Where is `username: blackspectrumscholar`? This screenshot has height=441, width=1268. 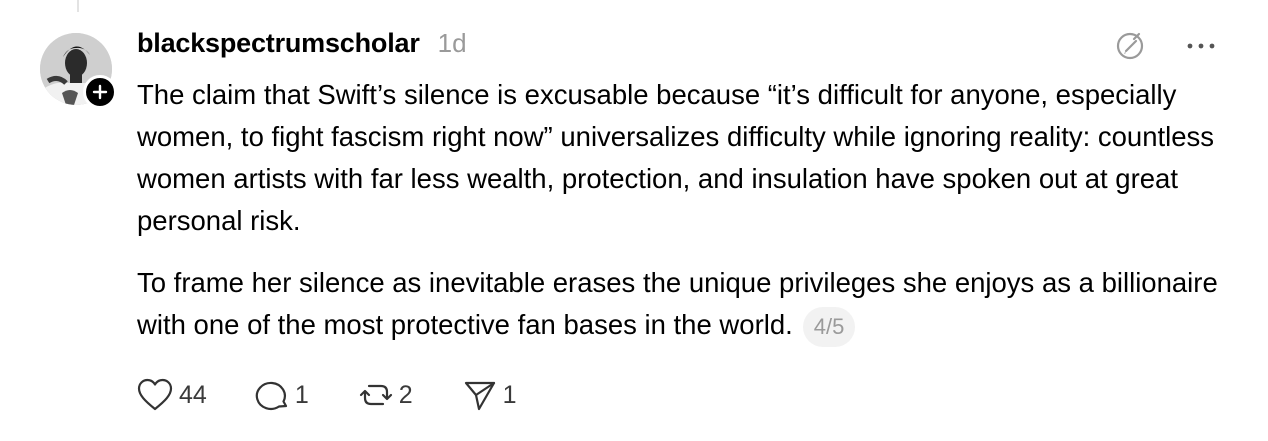 username: blackspectrumscholar is located at coordinates (278, 43).